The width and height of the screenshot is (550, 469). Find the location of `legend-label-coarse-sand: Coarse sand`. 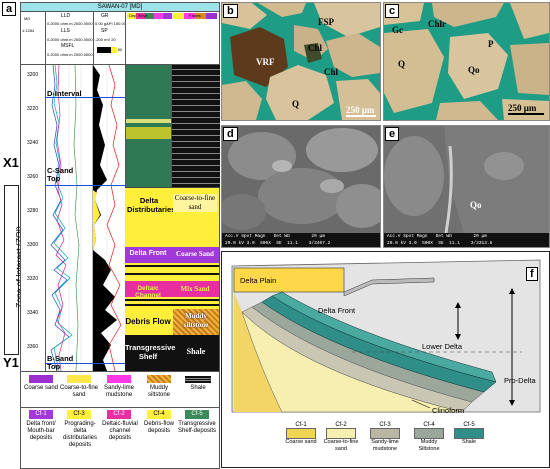

legend-label-coarse-sand: Coarse sand is located at coordinates (41, 388).